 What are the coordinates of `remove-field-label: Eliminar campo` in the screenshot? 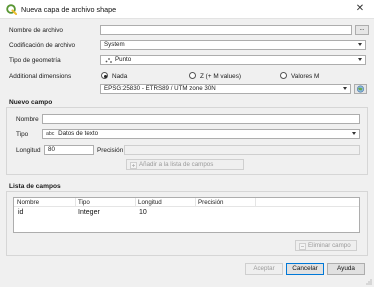 It's located at (329, 245).